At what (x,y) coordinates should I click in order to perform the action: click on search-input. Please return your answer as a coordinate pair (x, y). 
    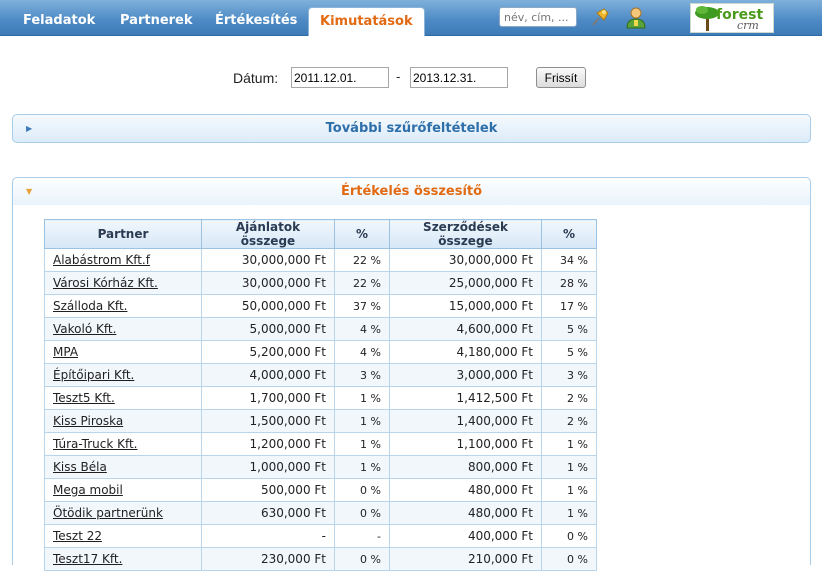
    Looking at the image, I should click on (538, 17).